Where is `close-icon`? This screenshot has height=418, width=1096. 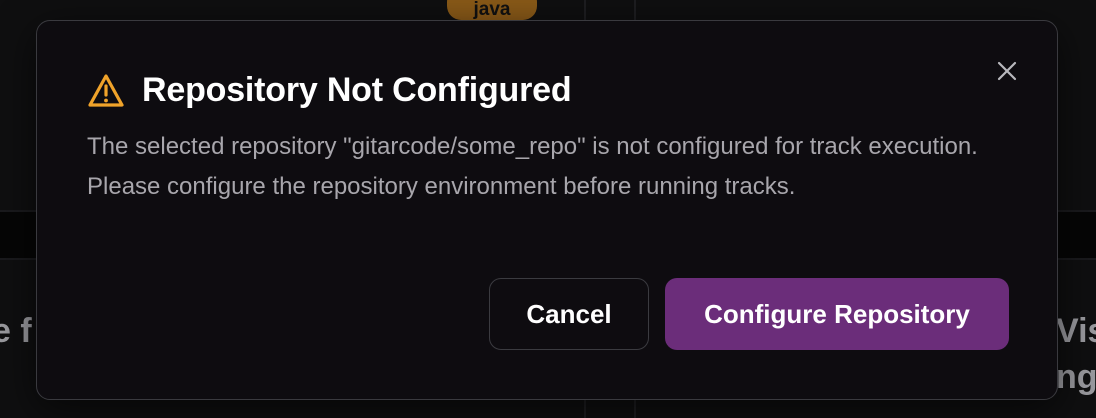 close-icon is located at coordinates (1007, 71).